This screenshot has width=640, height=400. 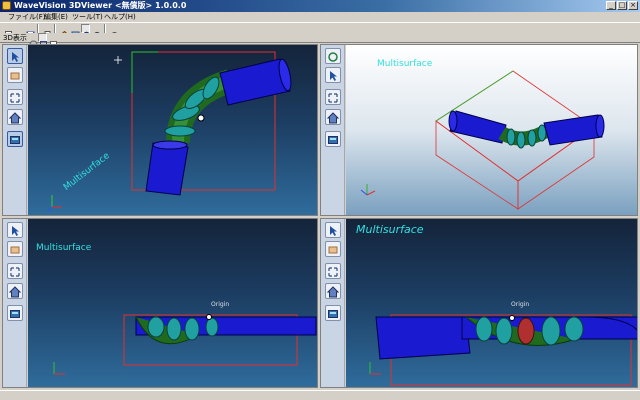 I want to click on menu-edit: 編集(E), so click(x=56, y=17).